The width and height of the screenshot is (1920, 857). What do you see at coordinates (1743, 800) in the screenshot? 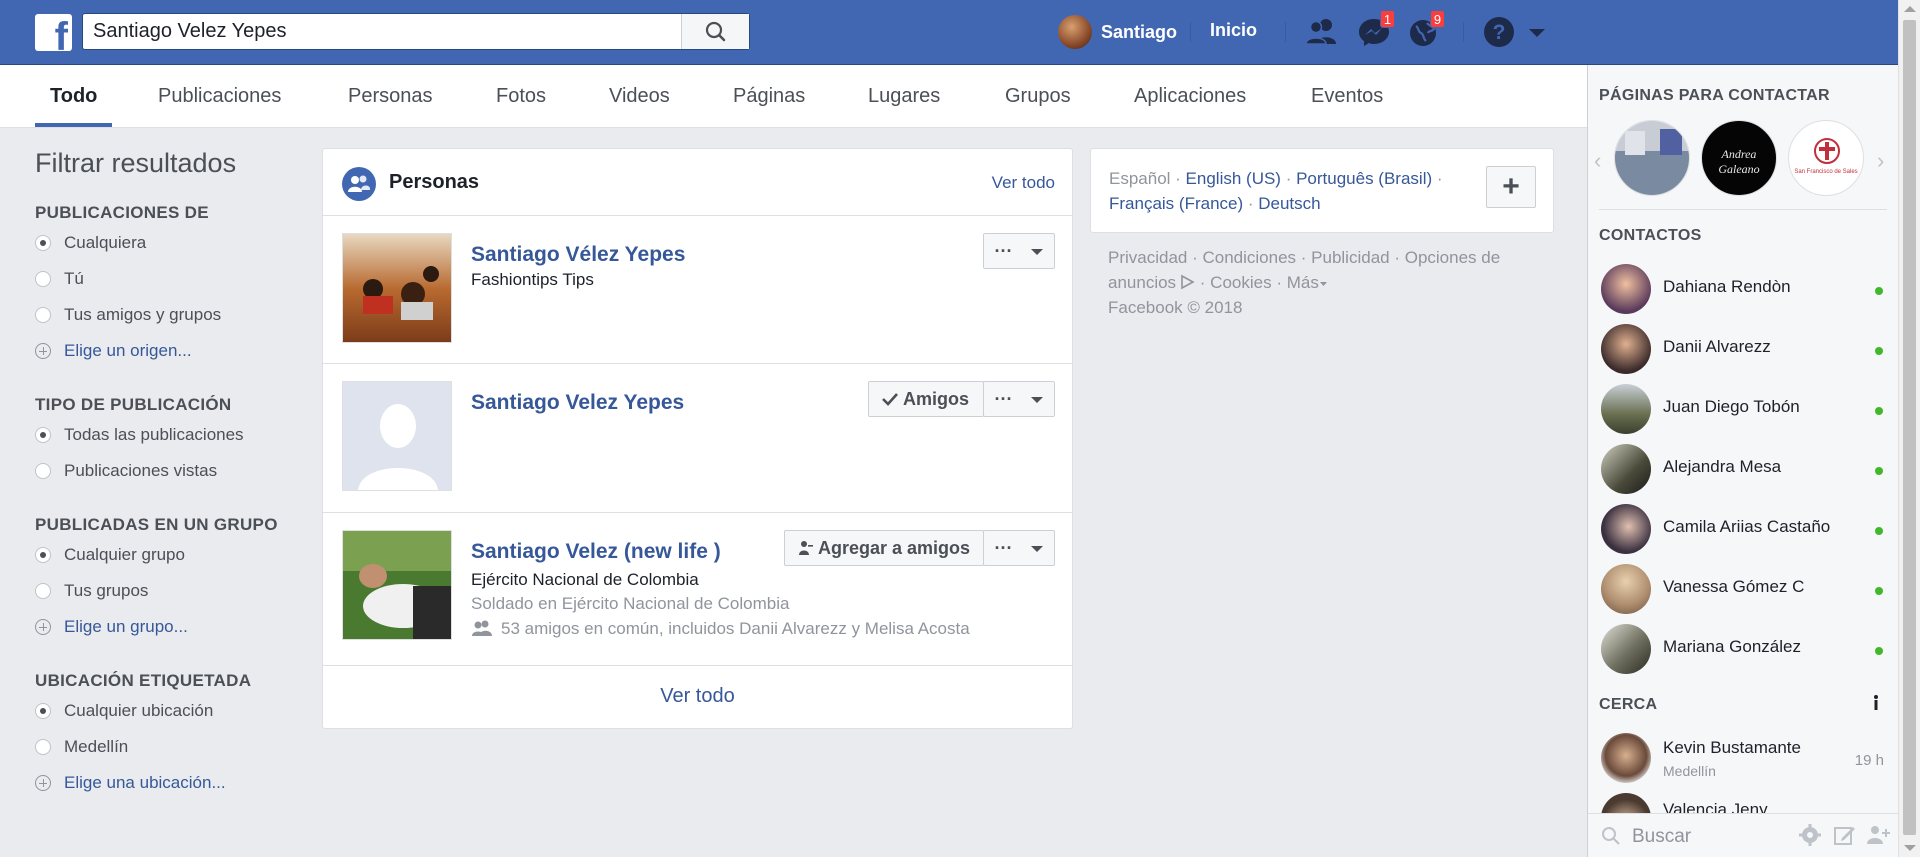
I see `nearby-contact-item: Valencia Jeny` at bounding box center [1743, 800].